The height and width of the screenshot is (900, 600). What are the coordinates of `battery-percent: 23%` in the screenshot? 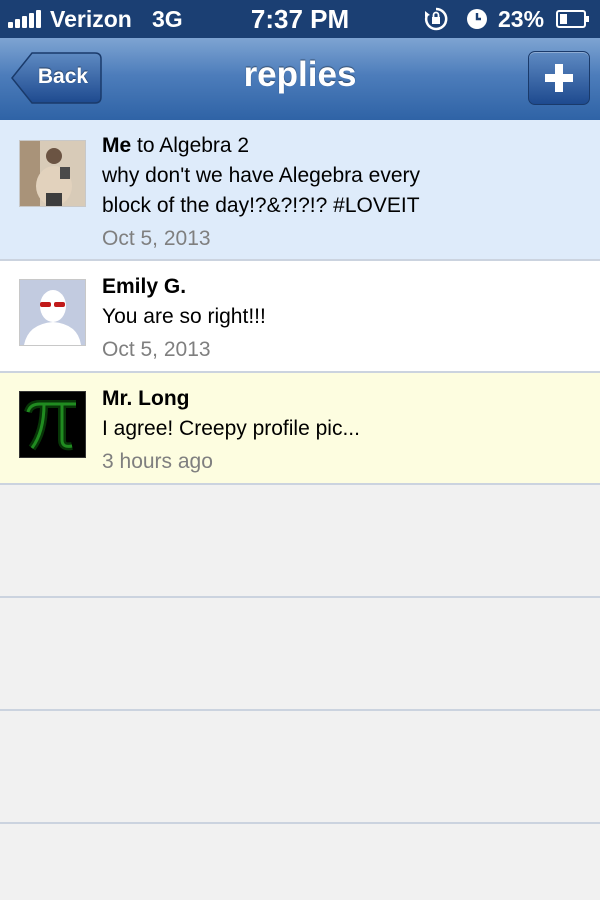 It's located at (521, 19).